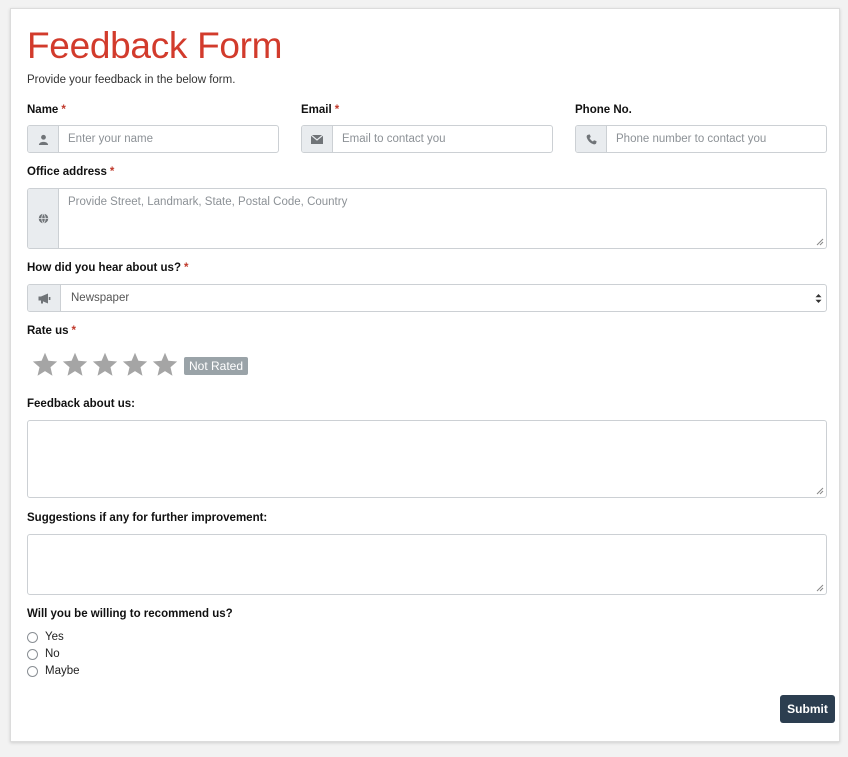 This screenshot has height=757, width=848. I want to click on email-label-text: Email, so click(316, 110).